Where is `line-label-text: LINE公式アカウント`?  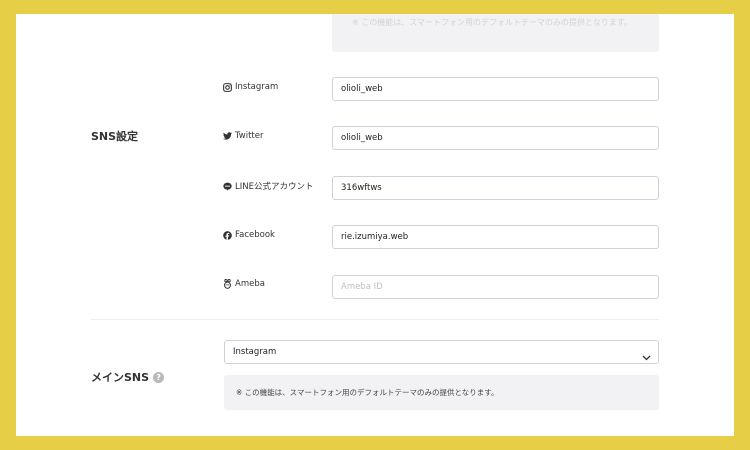 line-label-text: LINE公式アカウント is located at coordinates (274, 187).